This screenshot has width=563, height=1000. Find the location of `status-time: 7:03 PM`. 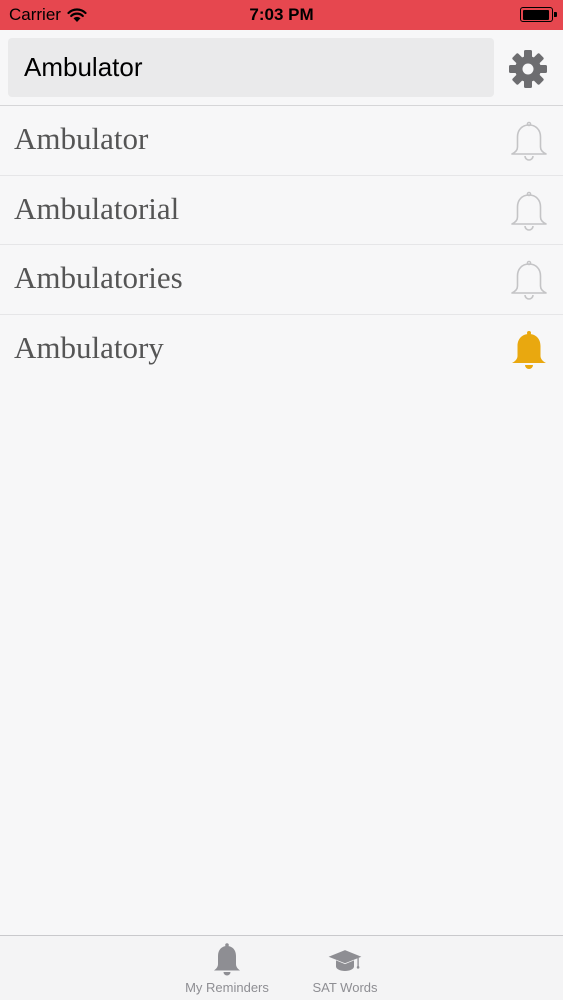

status-time: 7:03 PM is located at coordinates (281, 14).